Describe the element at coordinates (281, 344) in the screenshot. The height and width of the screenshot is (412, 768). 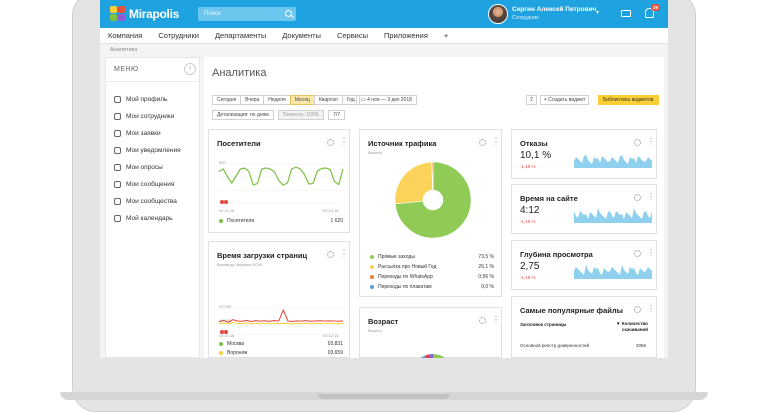
I see `legend-item: Москва03,831` at that location.